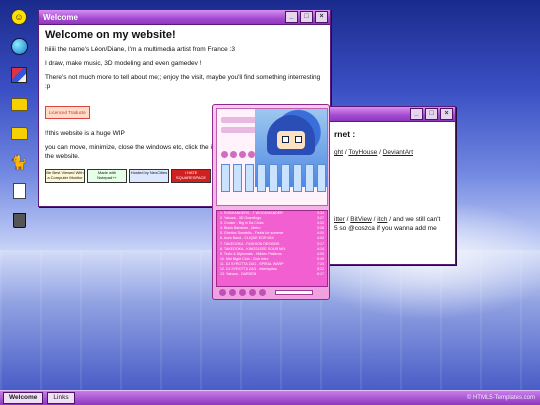  I want to click on link: DeviantArt, so click(398, 152).